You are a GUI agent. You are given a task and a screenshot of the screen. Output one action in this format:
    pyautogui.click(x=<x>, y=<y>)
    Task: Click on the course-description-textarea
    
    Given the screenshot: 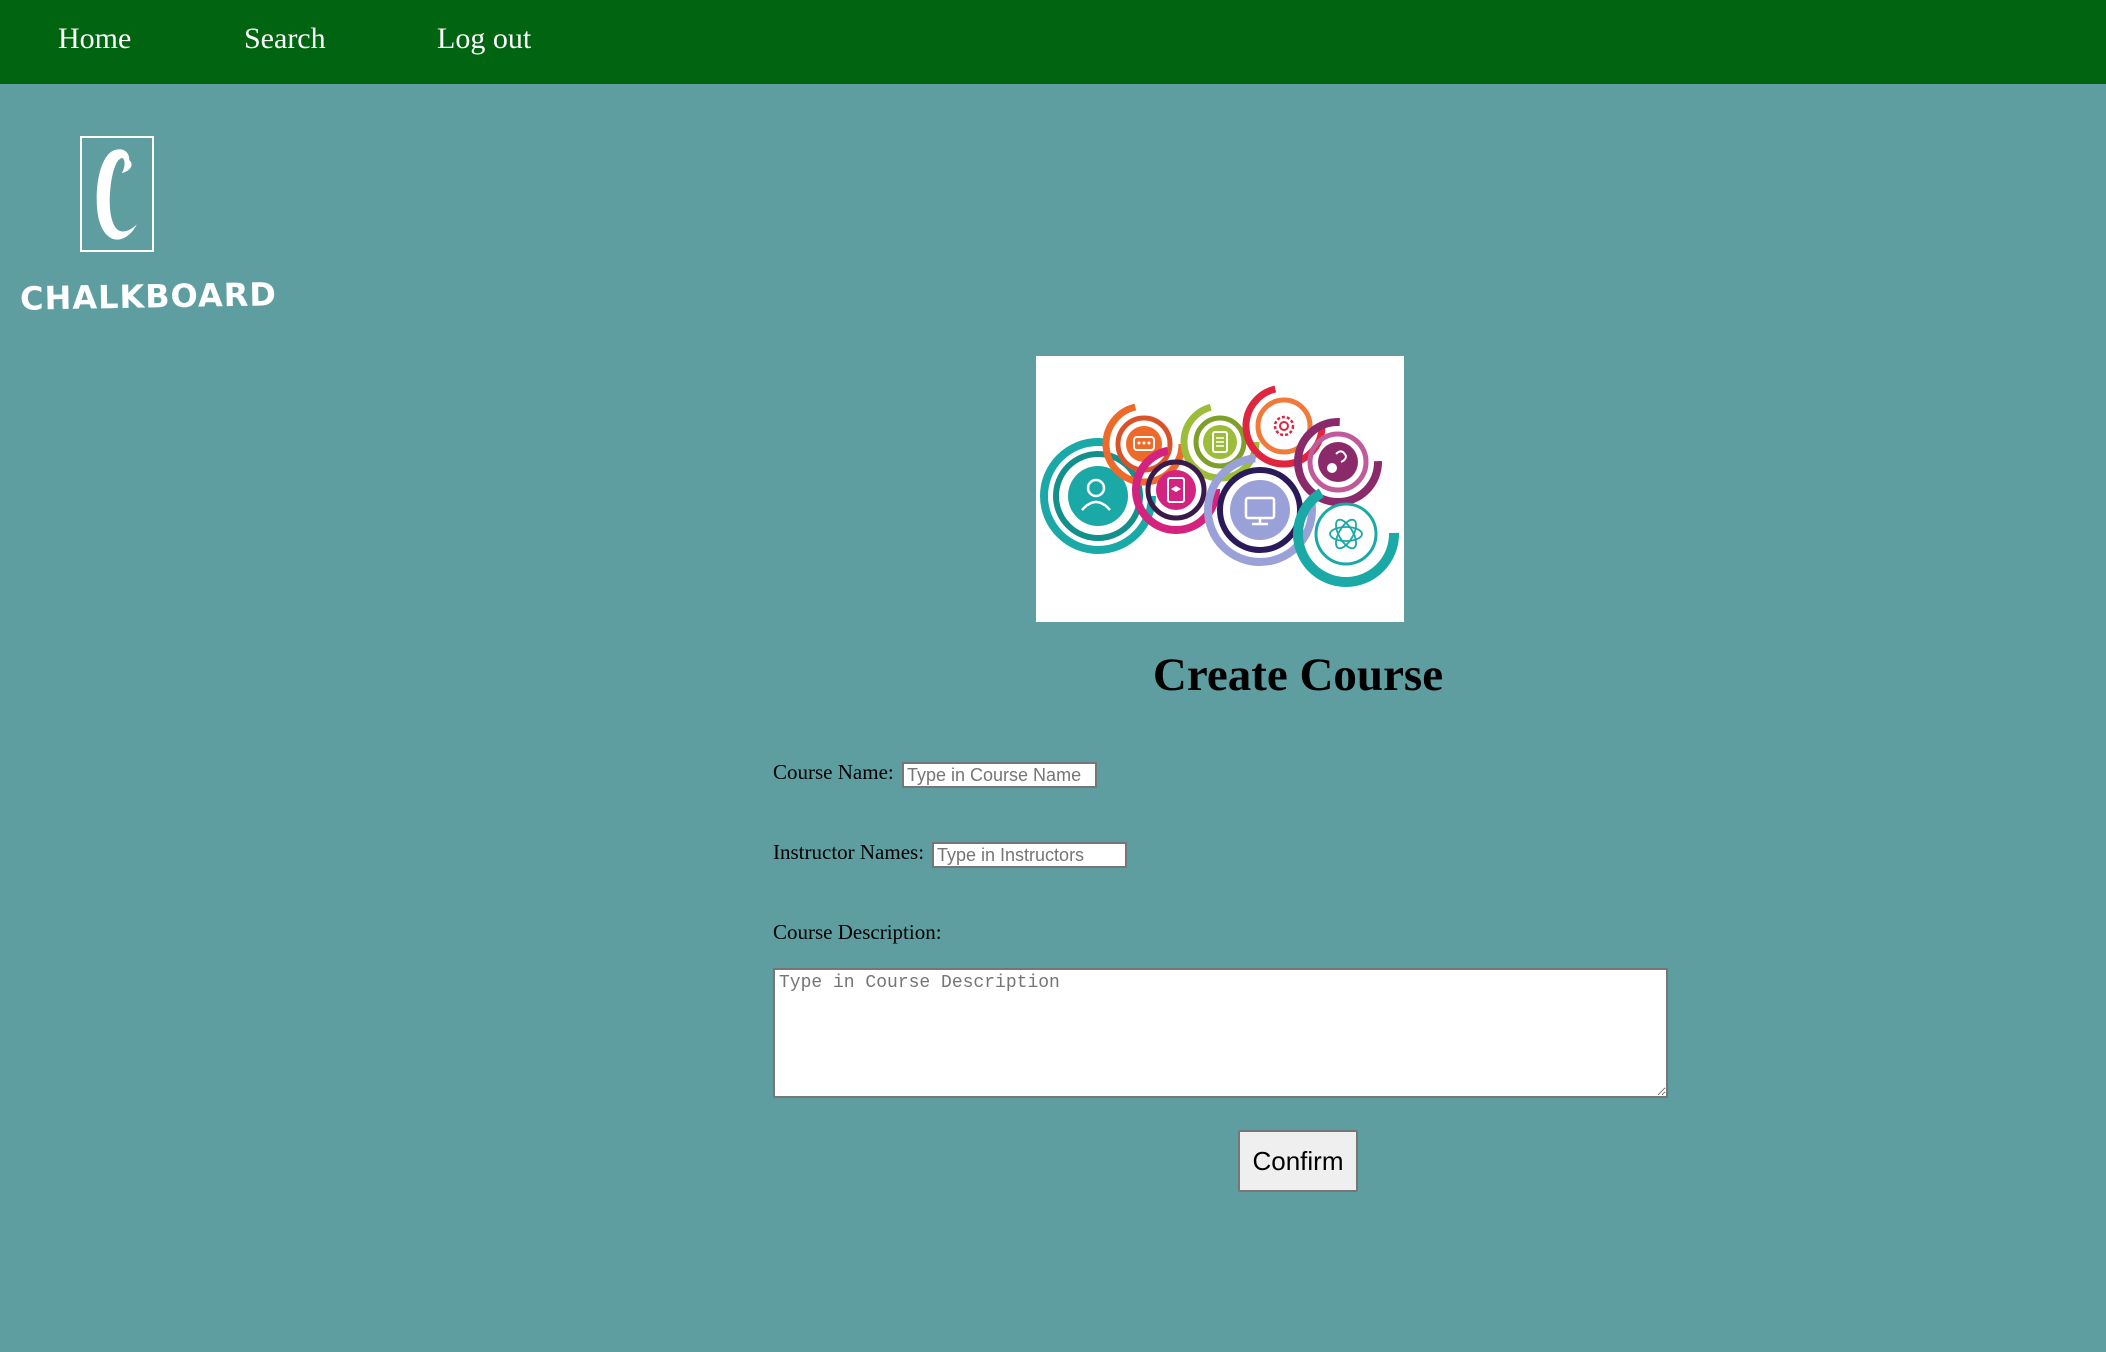 What is the action you would take?
    pyautogui.click(x=1220, y=1033)
    